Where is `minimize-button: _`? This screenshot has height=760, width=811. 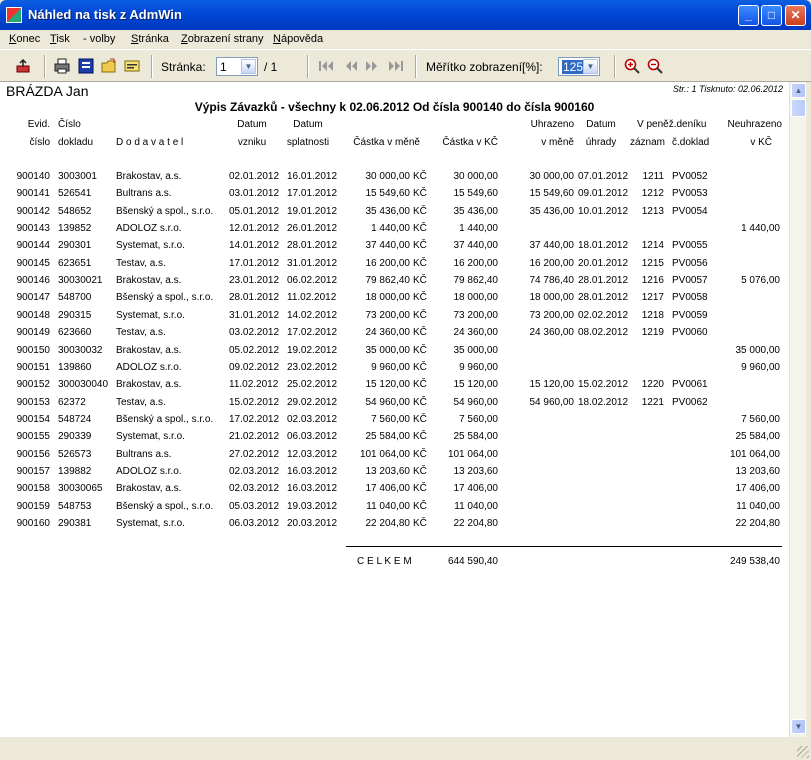 minimize-button: _ is located at coordinates (748, 15).